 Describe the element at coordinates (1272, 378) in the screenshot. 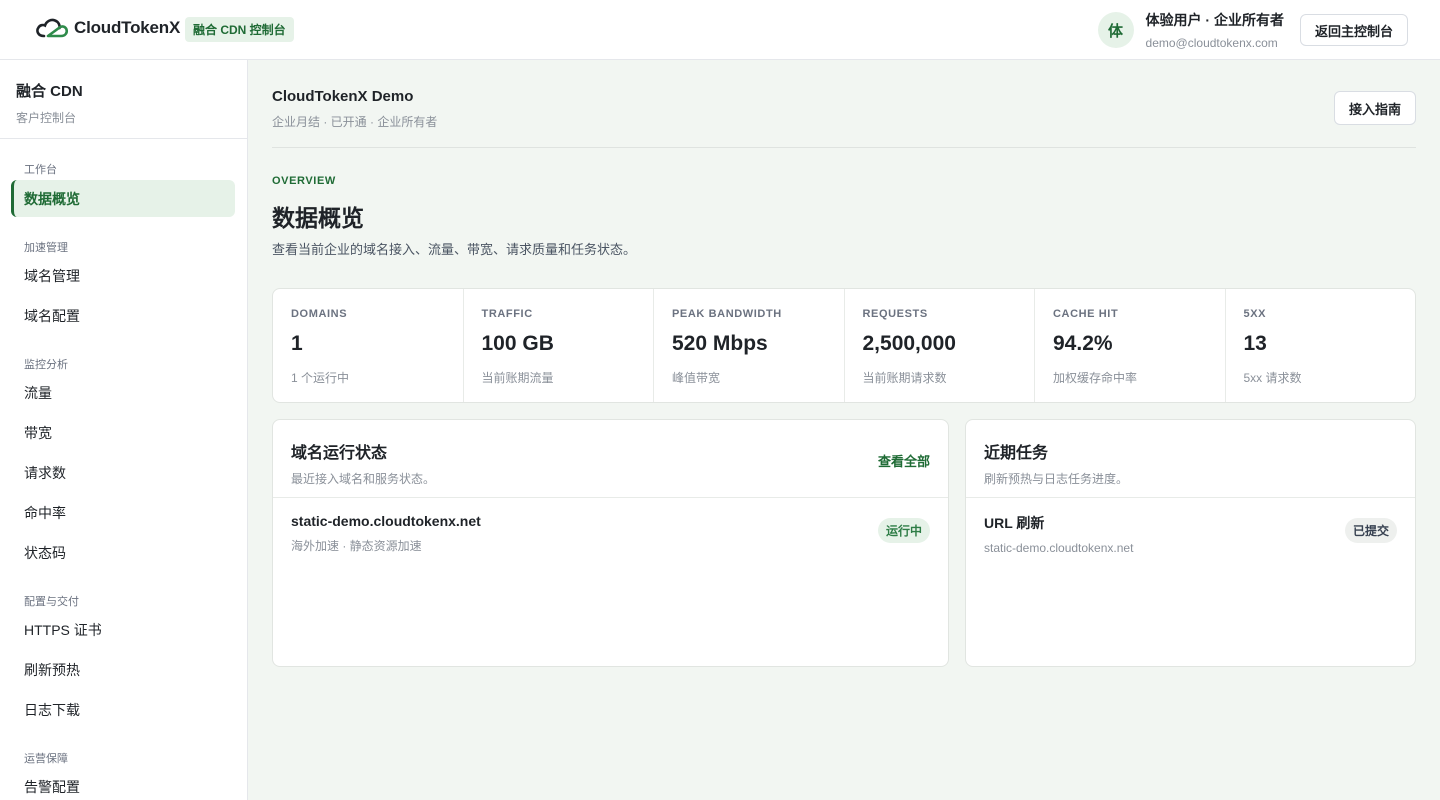

I see `stat-note: 5xx 请求数` at that location.